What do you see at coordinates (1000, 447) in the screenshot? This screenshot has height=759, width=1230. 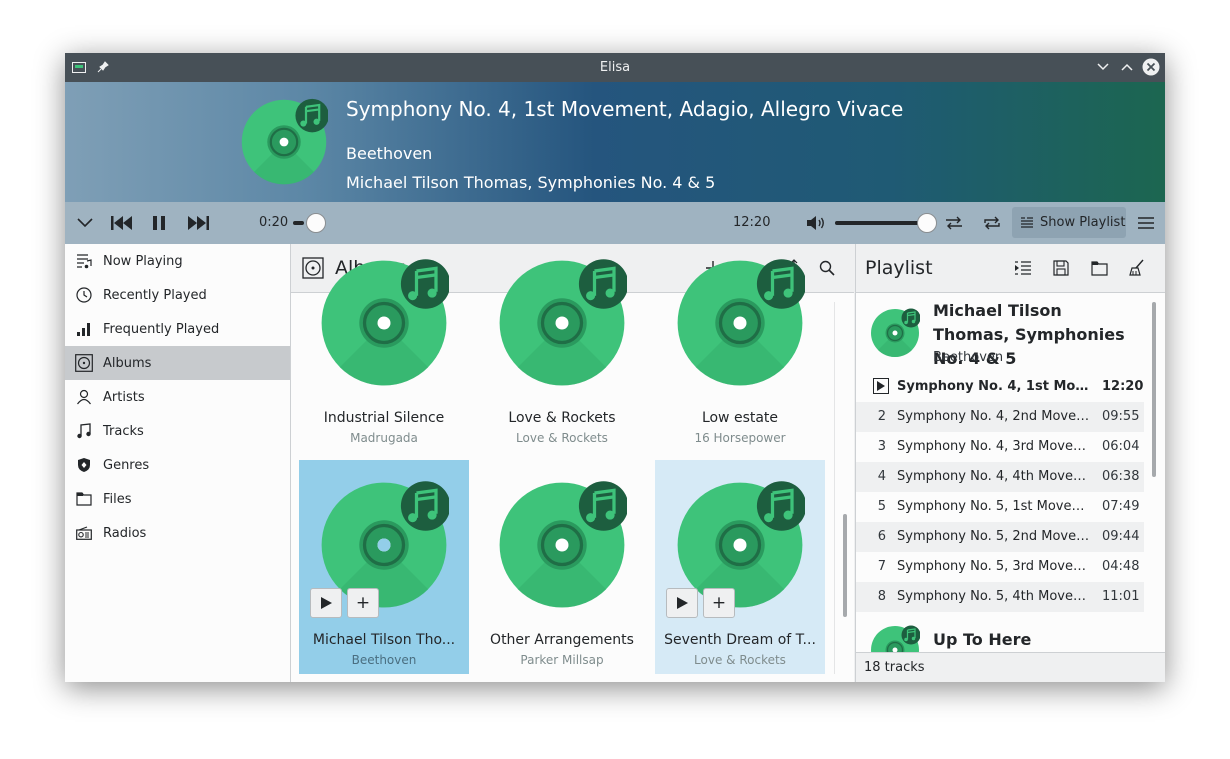 I see `playlist-track-row: 3 Symphony No. 4, 3rd Movem... 06:04` at bounding box center [1000, 447].